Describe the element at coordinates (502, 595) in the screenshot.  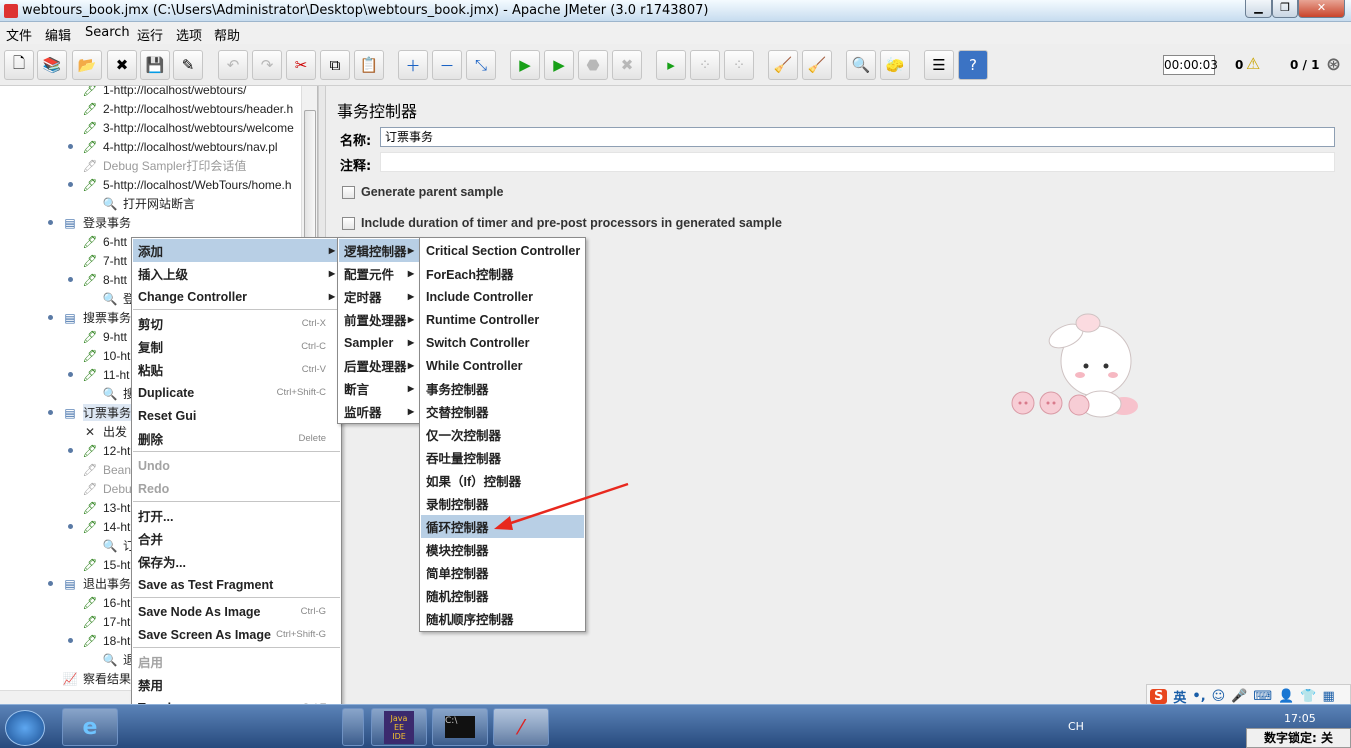
I see `menu-item: 随机控制器` at that location.